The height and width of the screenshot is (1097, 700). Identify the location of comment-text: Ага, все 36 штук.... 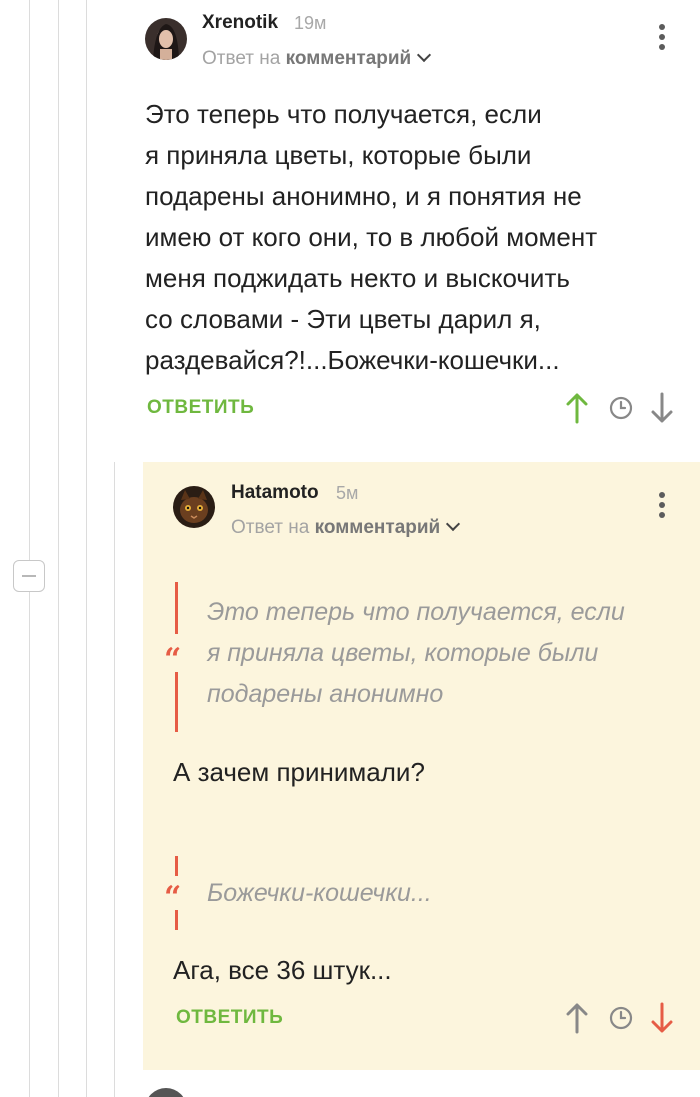
(282, 970).